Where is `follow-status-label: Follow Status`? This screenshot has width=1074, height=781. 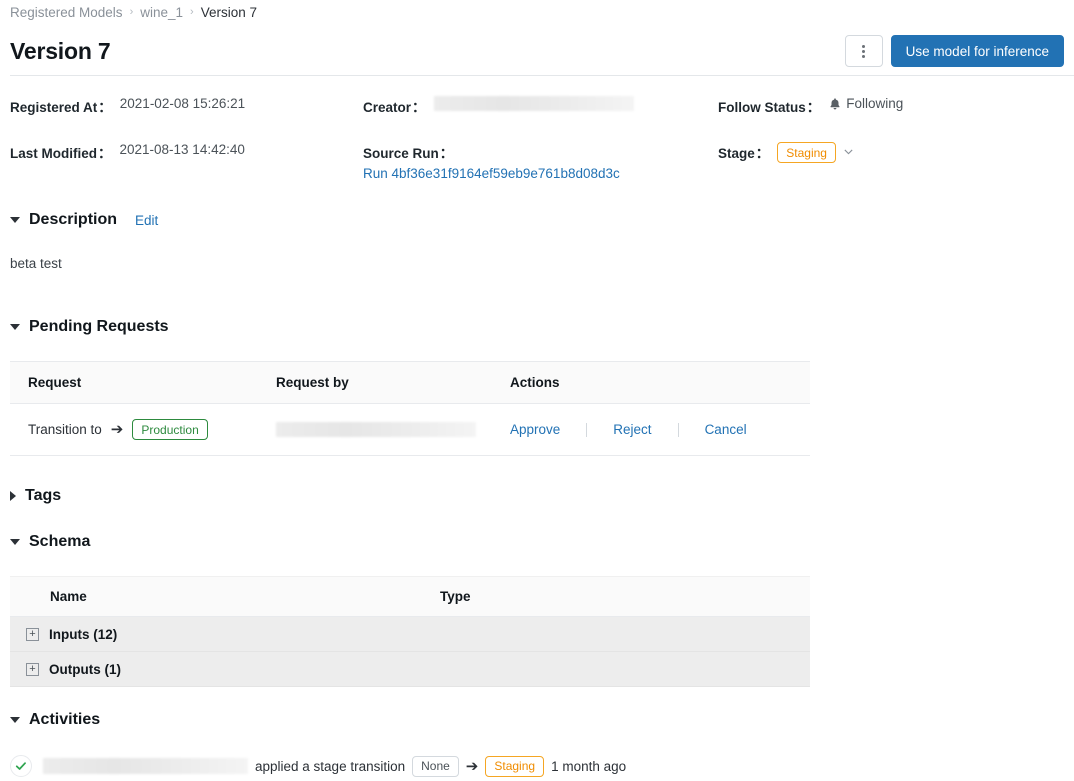 follow-status-label: Follow Status is located at coordinates (762, 107).